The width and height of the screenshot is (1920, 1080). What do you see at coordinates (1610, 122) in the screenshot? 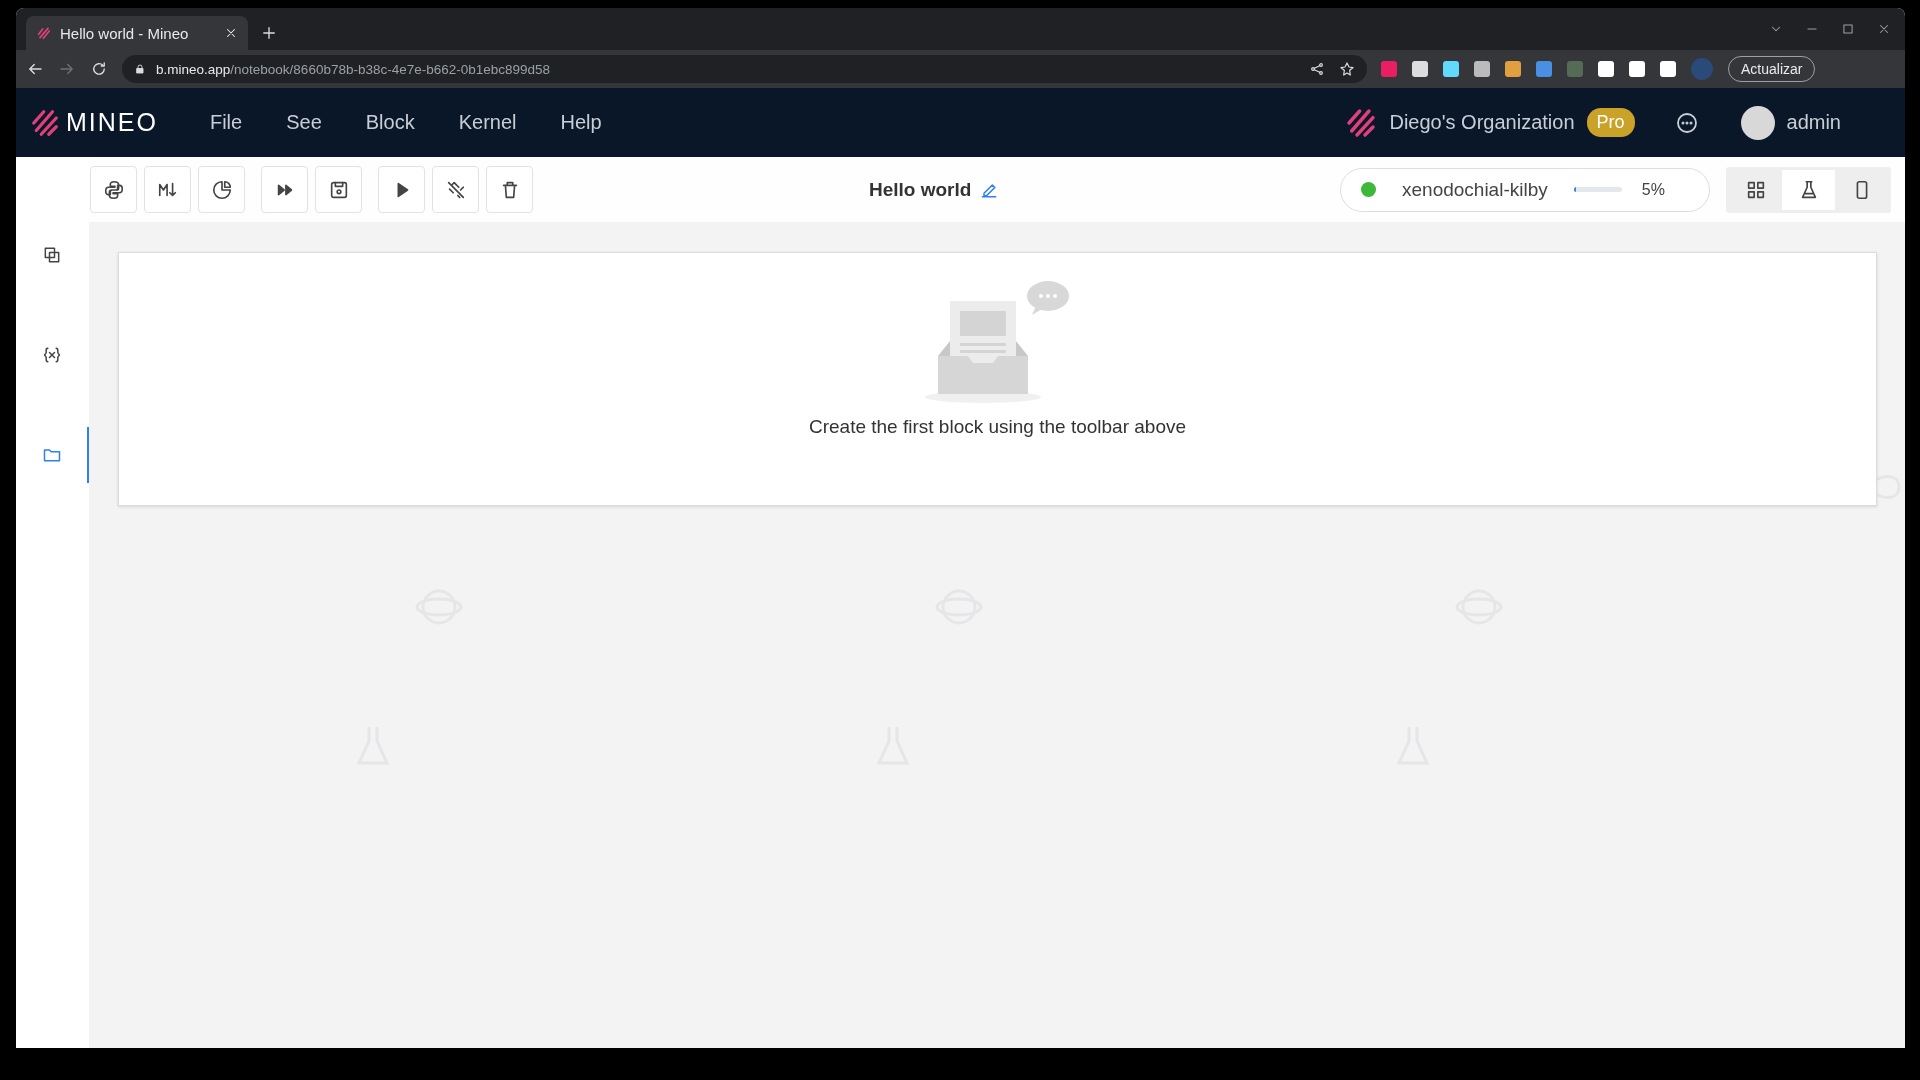
I see `plan-badge: Pro` at bounding box center [1610, 122].